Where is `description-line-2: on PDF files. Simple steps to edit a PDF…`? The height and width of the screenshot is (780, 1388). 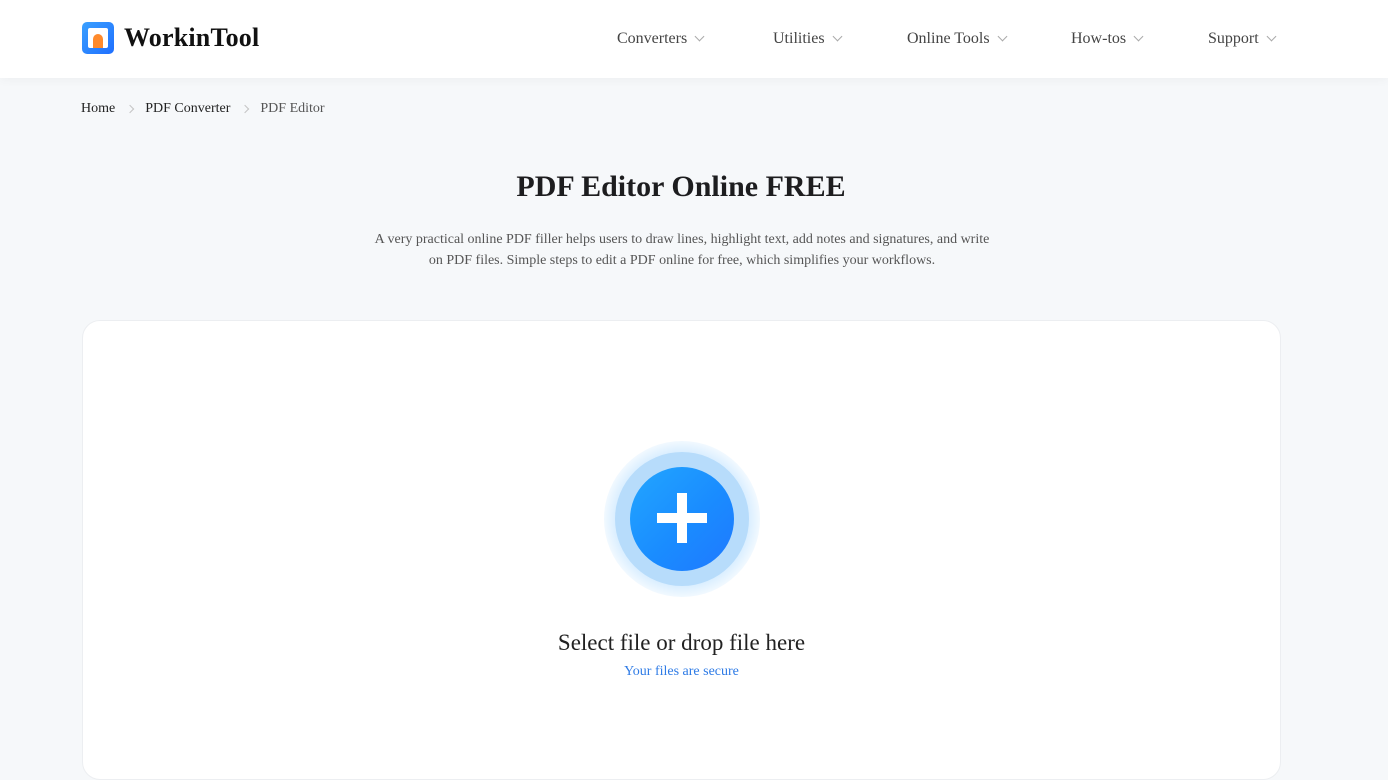 description-line-2: on PDF files. Simple steps to edit a PDF… is located at coordinates (682, 260).